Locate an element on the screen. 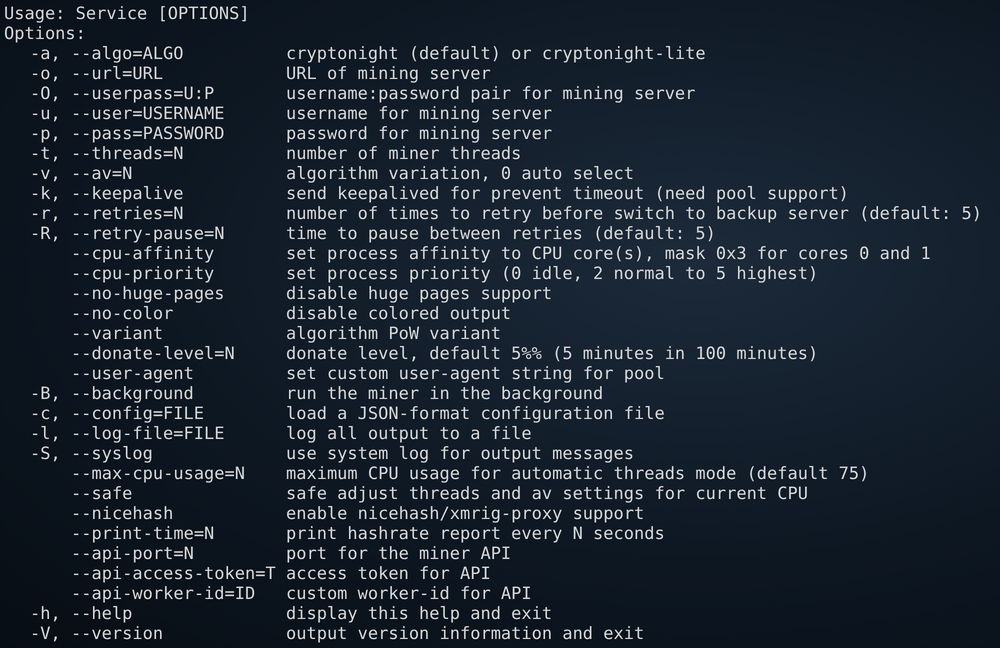  option-description: time to pause between retries (default: 5) is located at coordinates (501, 234).